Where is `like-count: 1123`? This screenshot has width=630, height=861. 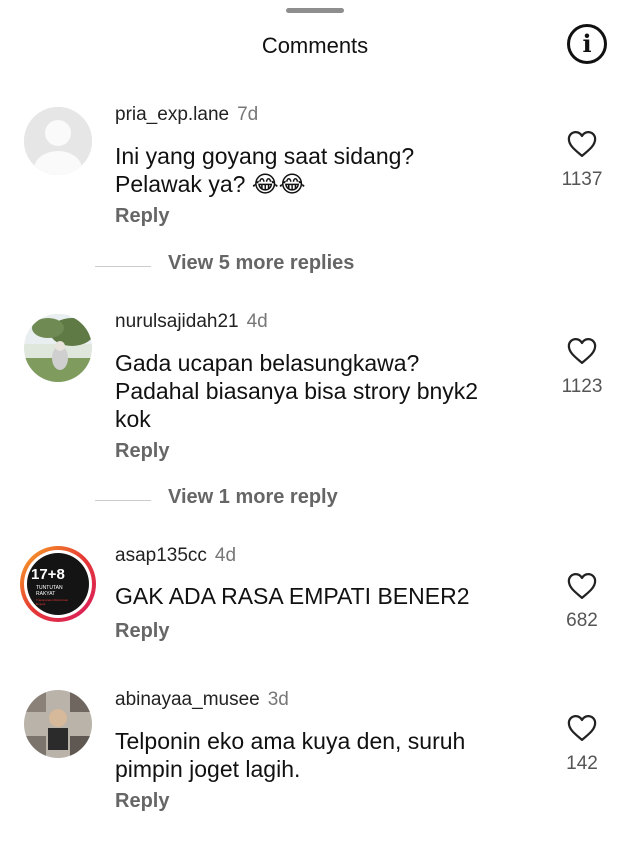
like-count: 1123 is located at coordinates (582, 386).